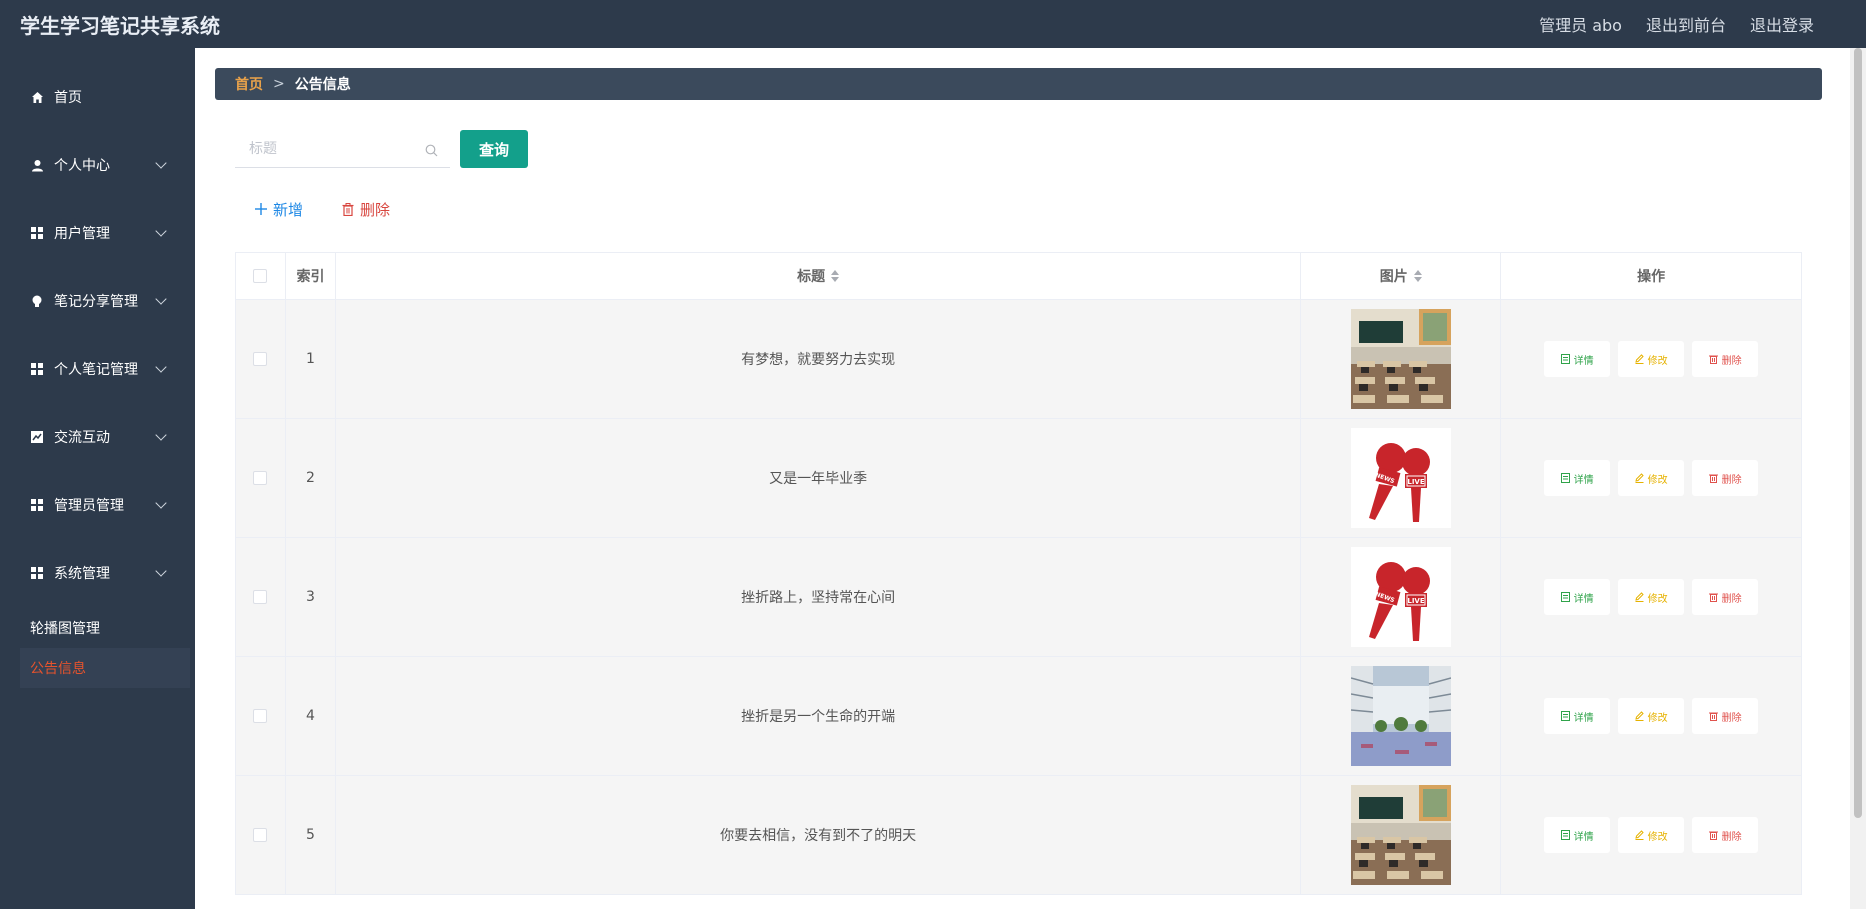  Describe the element at coordinates (311, 359) in the screenshot. I see `row-index: 1` at that location.